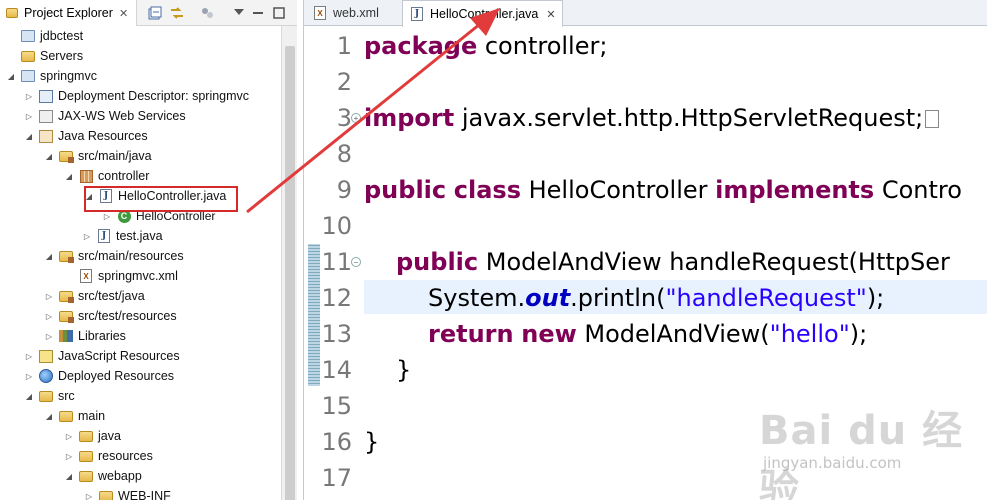 Image resolution: width=987 pixels, height=500 pixels. I want to click on tree-item-main: ◢ main, so click(140, 416).